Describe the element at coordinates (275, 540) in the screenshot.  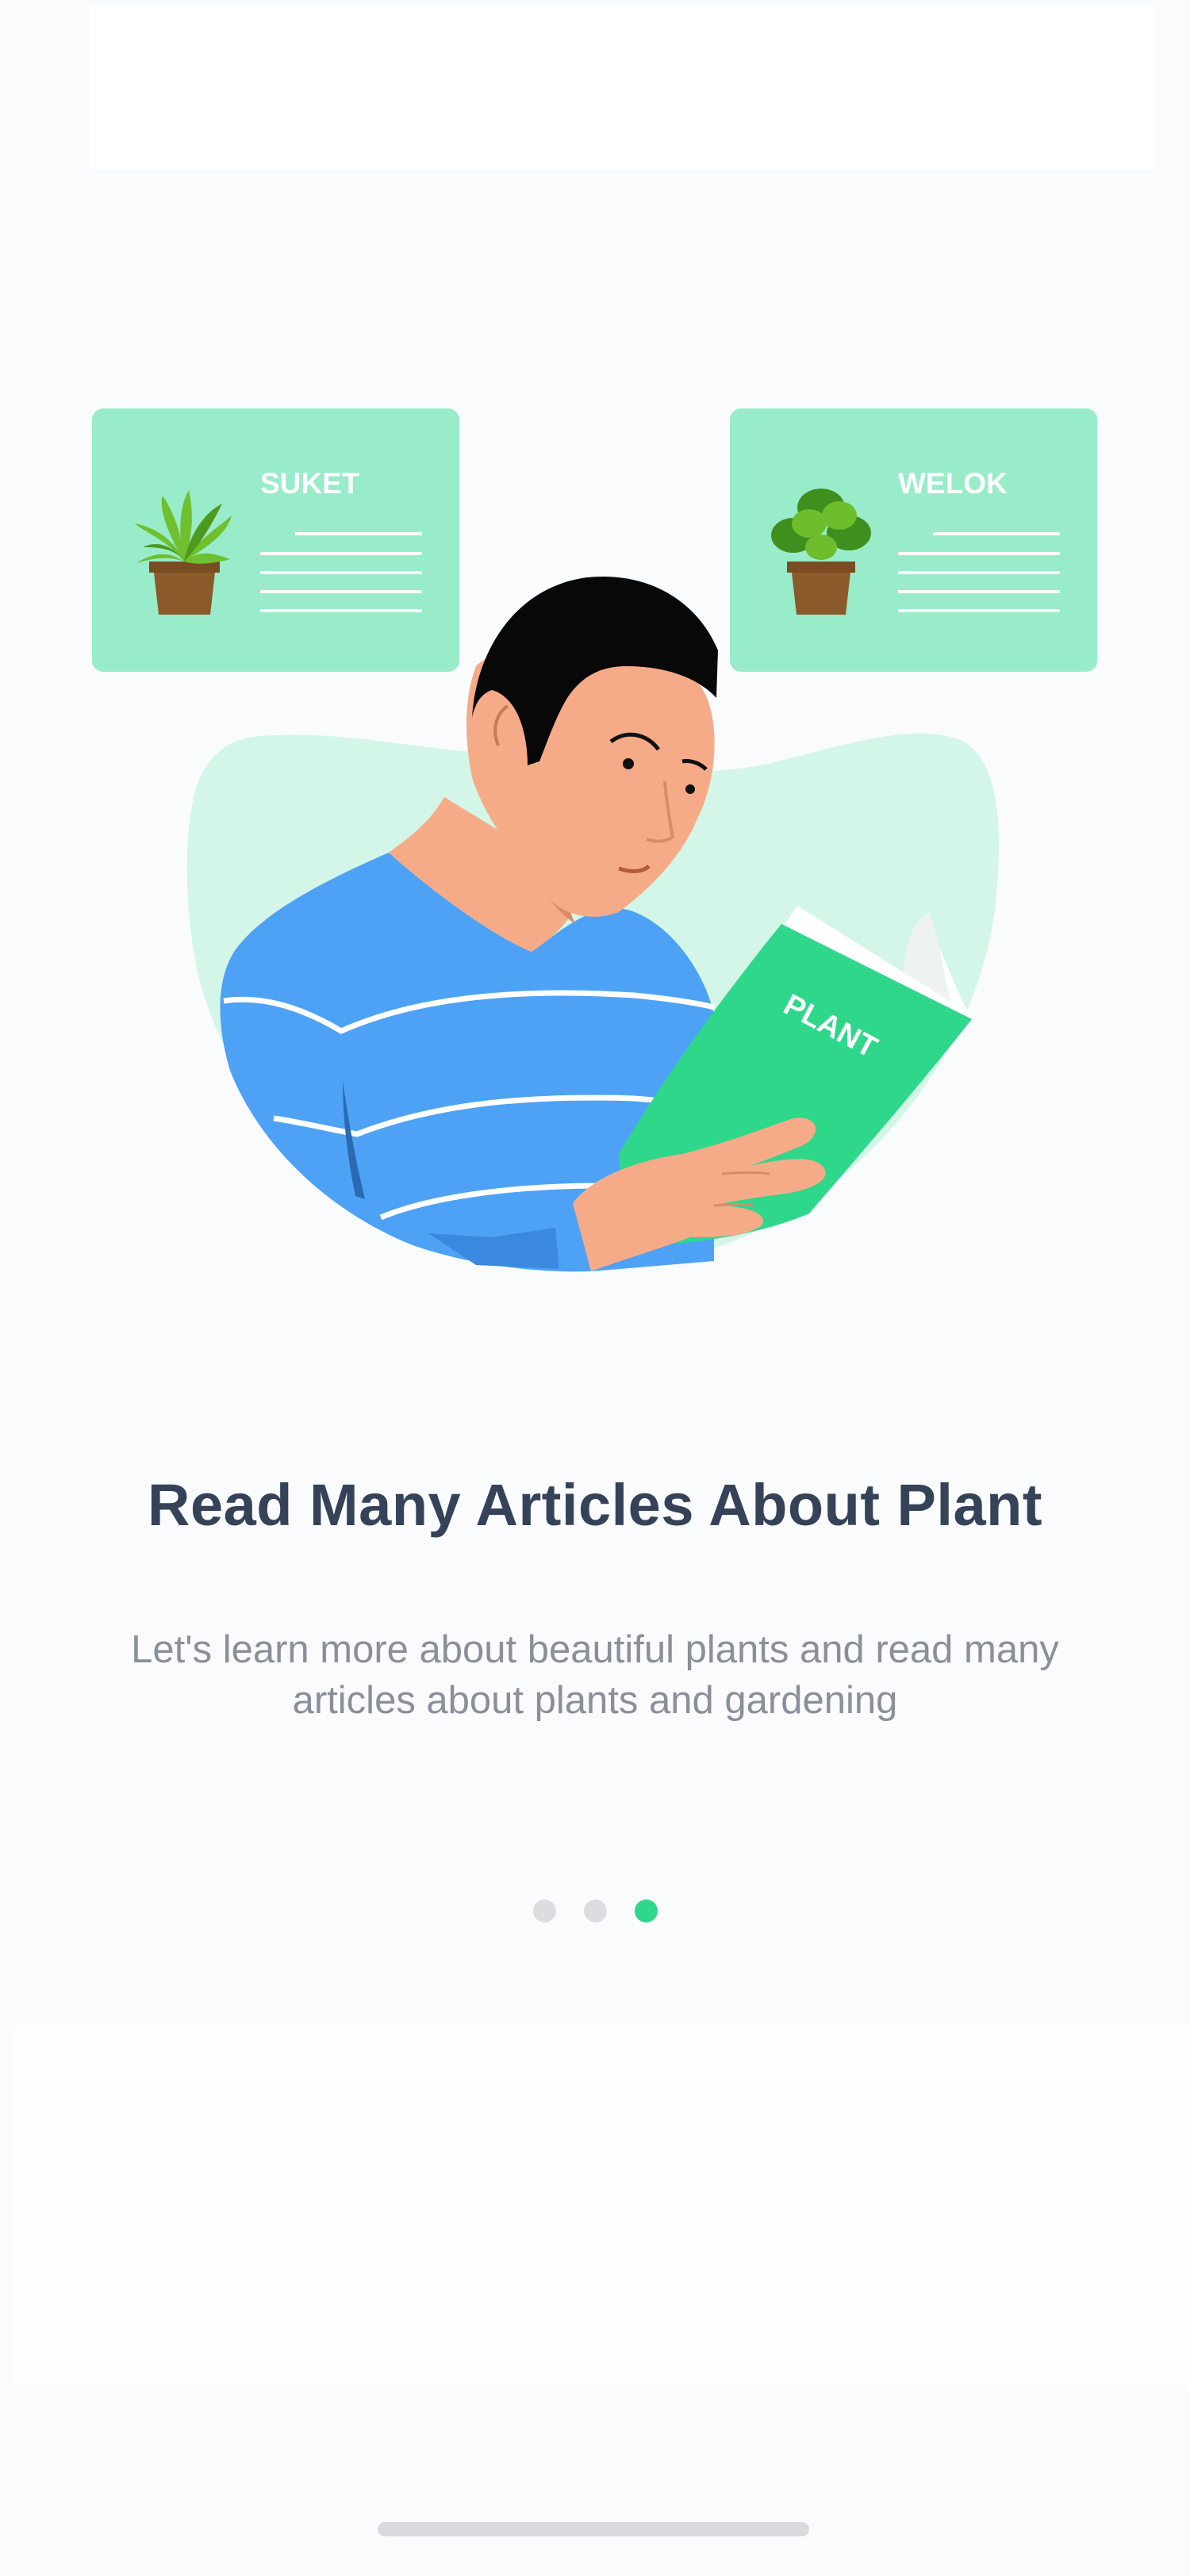
I see `plant-card-suket: SUKET` at that location.